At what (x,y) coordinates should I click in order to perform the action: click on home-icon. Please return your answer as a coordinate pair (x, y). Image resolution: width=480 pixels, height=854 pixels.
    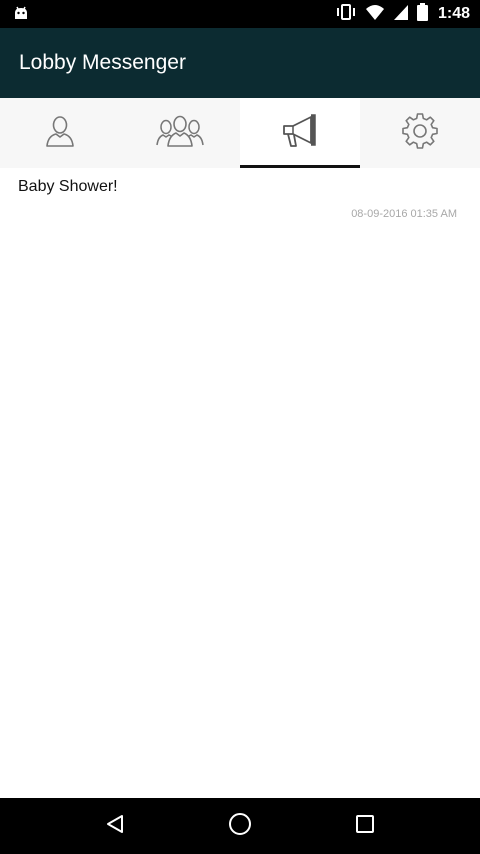
    Looking at the image, I should click on (240, 826).